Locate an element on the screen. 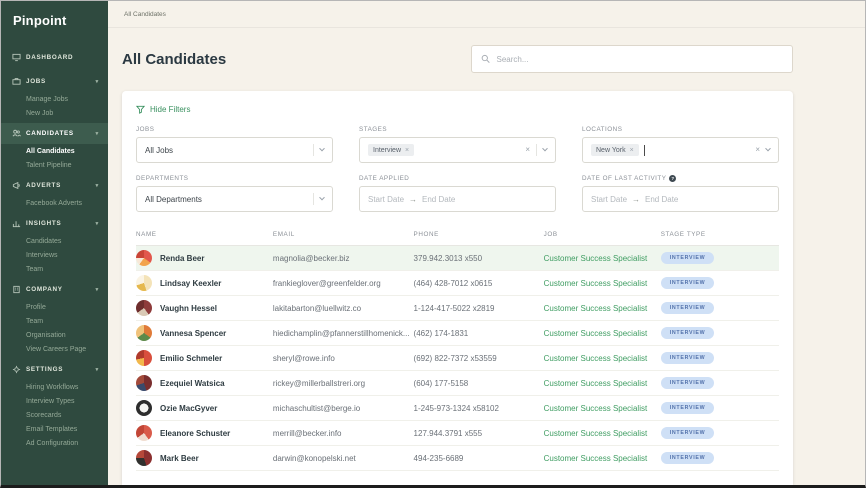 The image size is (866, 488). sidebar-item-jobs: JOBS ▾ is located at coordinates (54, 81).